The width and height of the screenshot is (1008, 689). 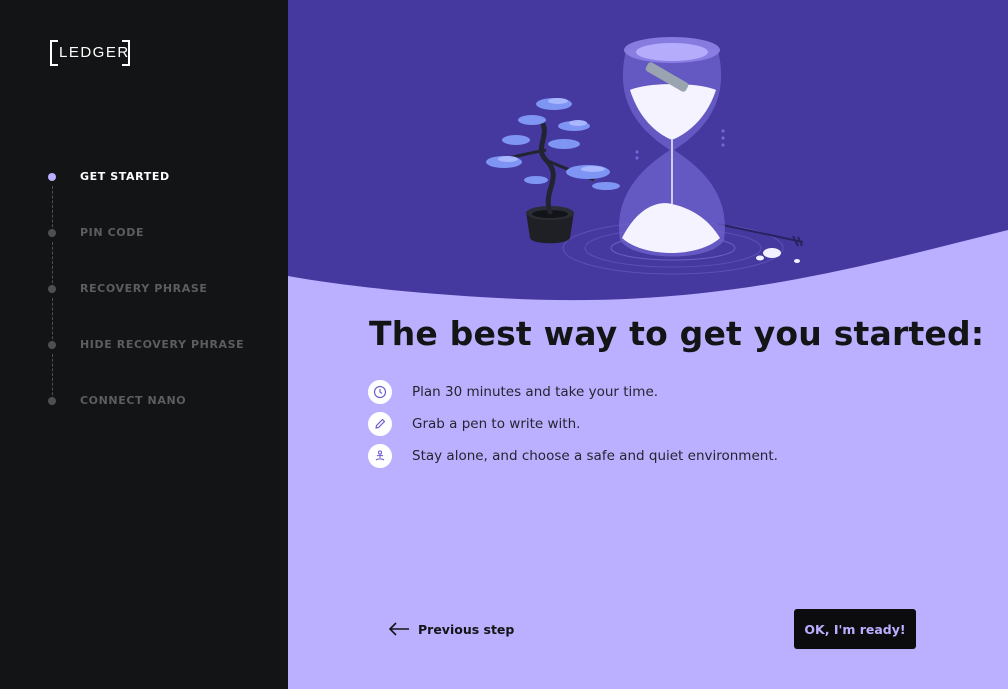 I want to click on pen-icon, so click(x=380, y=424).